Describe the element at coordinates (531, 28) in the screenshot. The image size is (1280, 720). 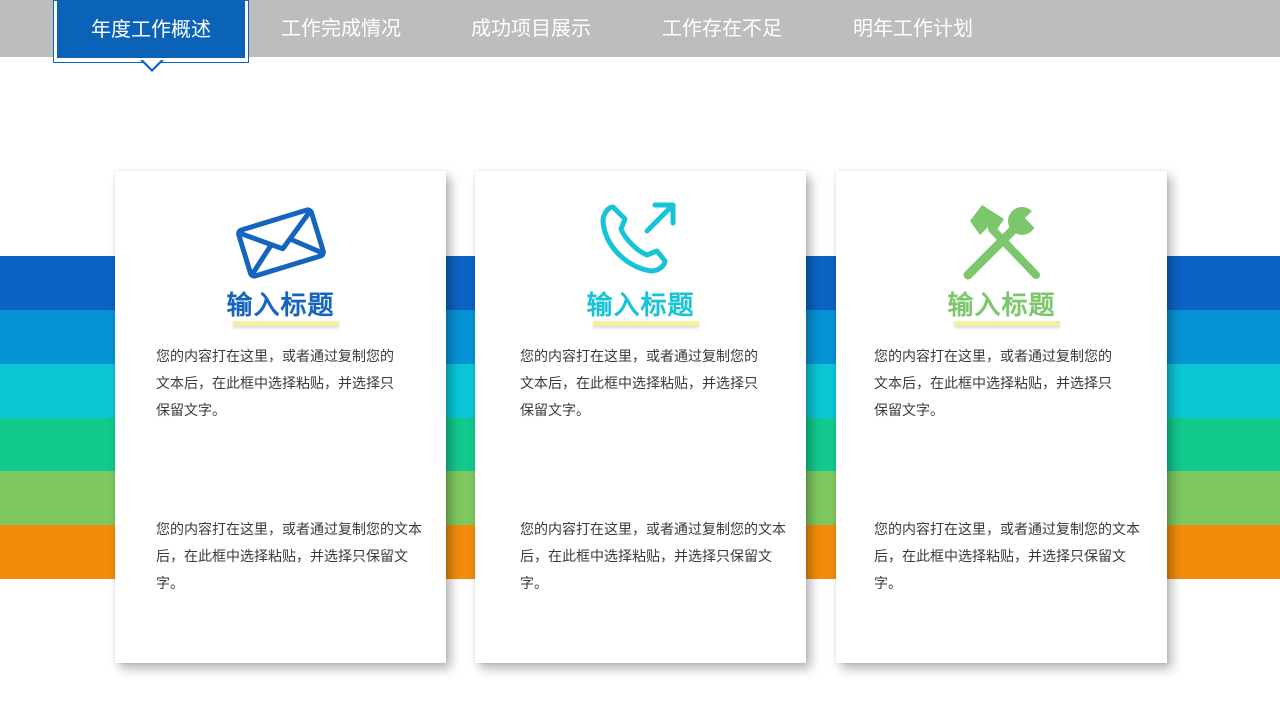
I see `tab-project-showcase: 成功项目展示` at that location.